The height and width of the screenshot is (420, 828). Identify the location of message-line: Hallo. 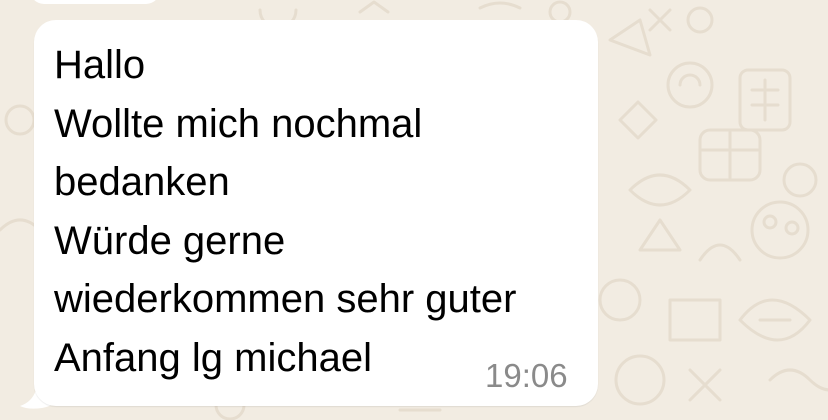
(100, 65).